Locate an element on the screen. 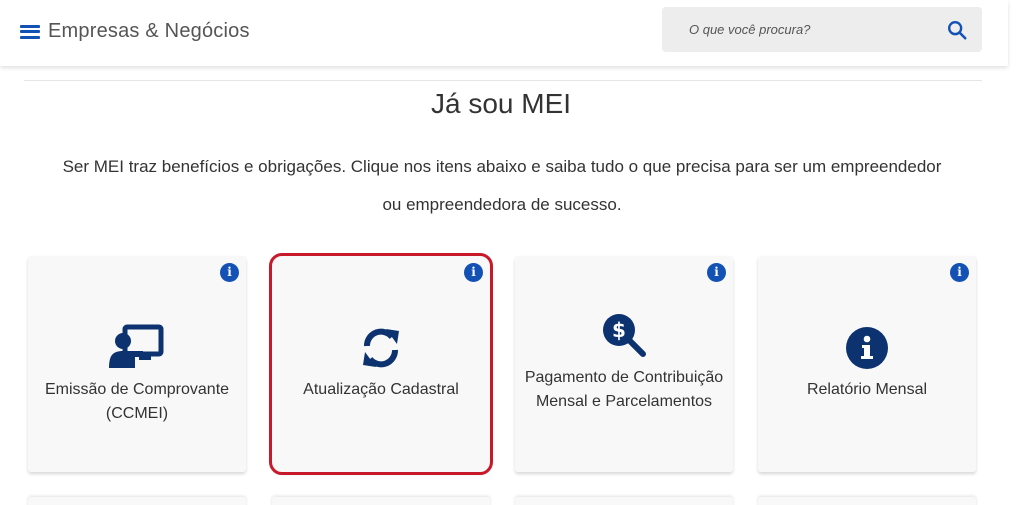  card-label: Atualização Cadastral is located at coordinates (381, 389).